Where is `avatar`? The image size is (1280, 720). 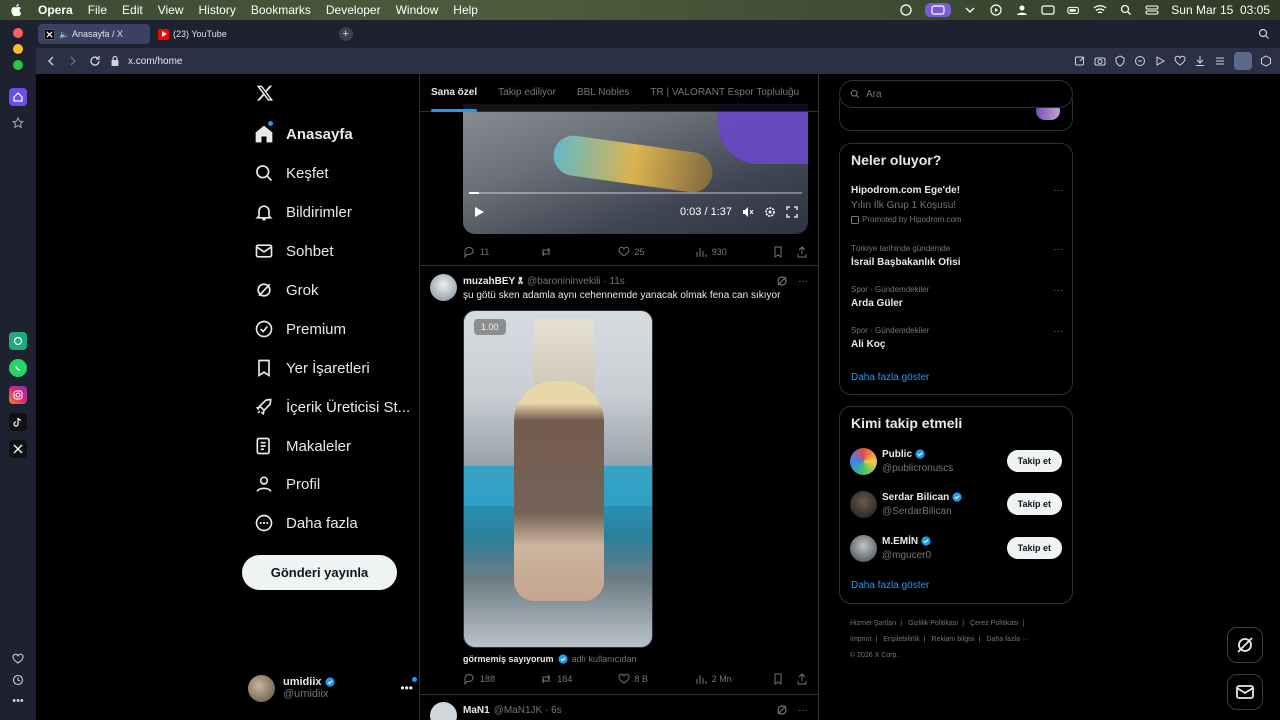 avatar is located at coordinates (443, 287).